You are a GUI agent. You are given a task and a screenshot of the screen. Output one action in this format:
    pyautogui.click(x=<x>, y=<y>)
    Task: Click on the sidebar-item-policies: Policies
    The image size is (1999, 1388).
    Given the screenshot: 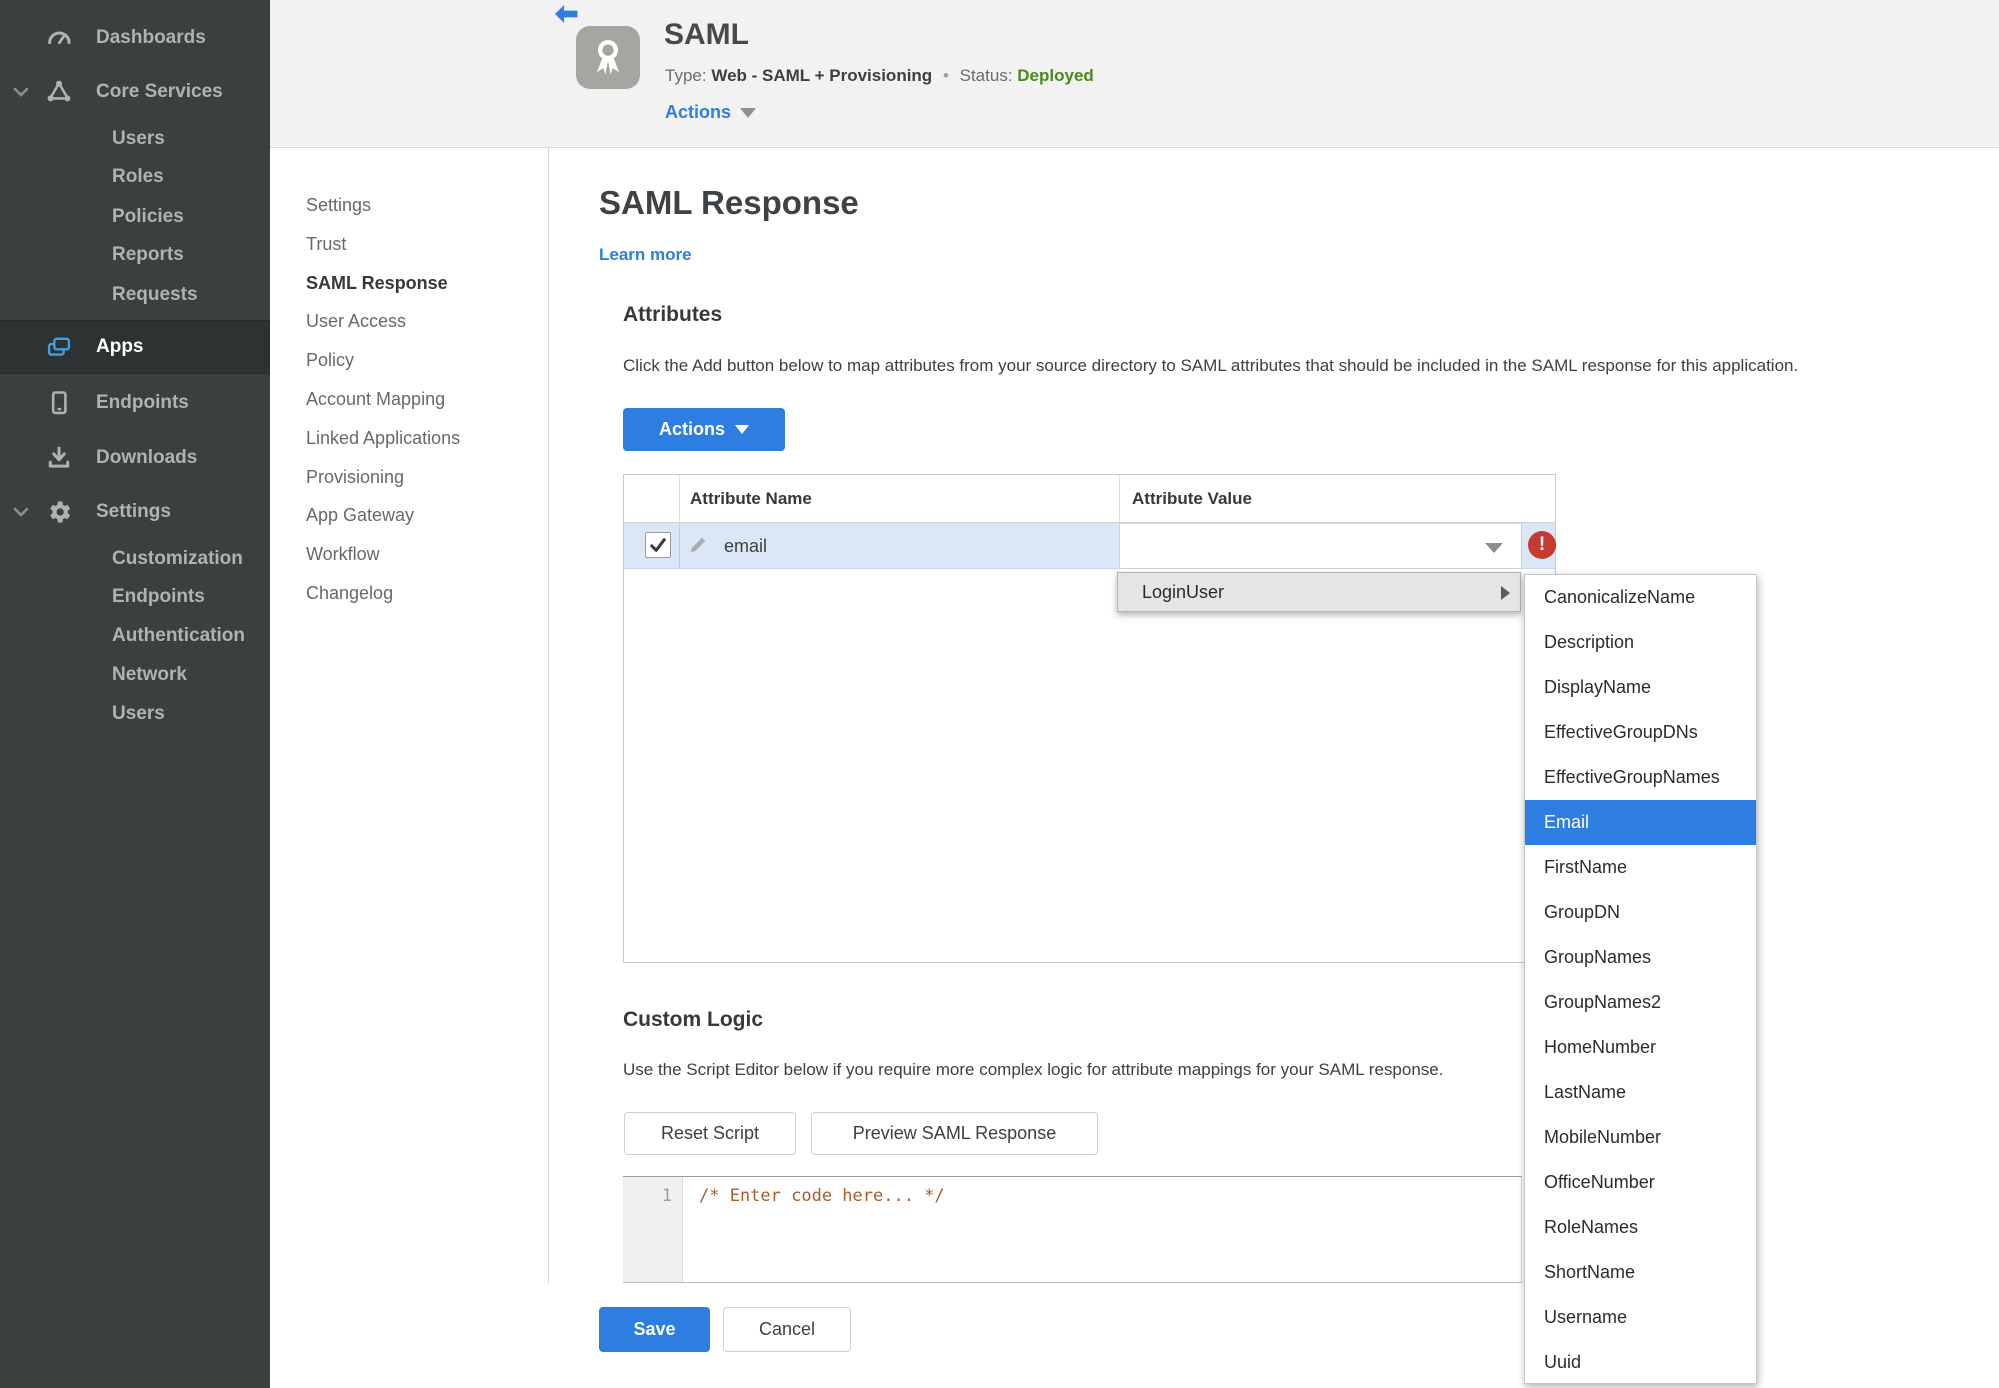 What is the action you would take?
    pyautogui.click(x=135, y=217)
    